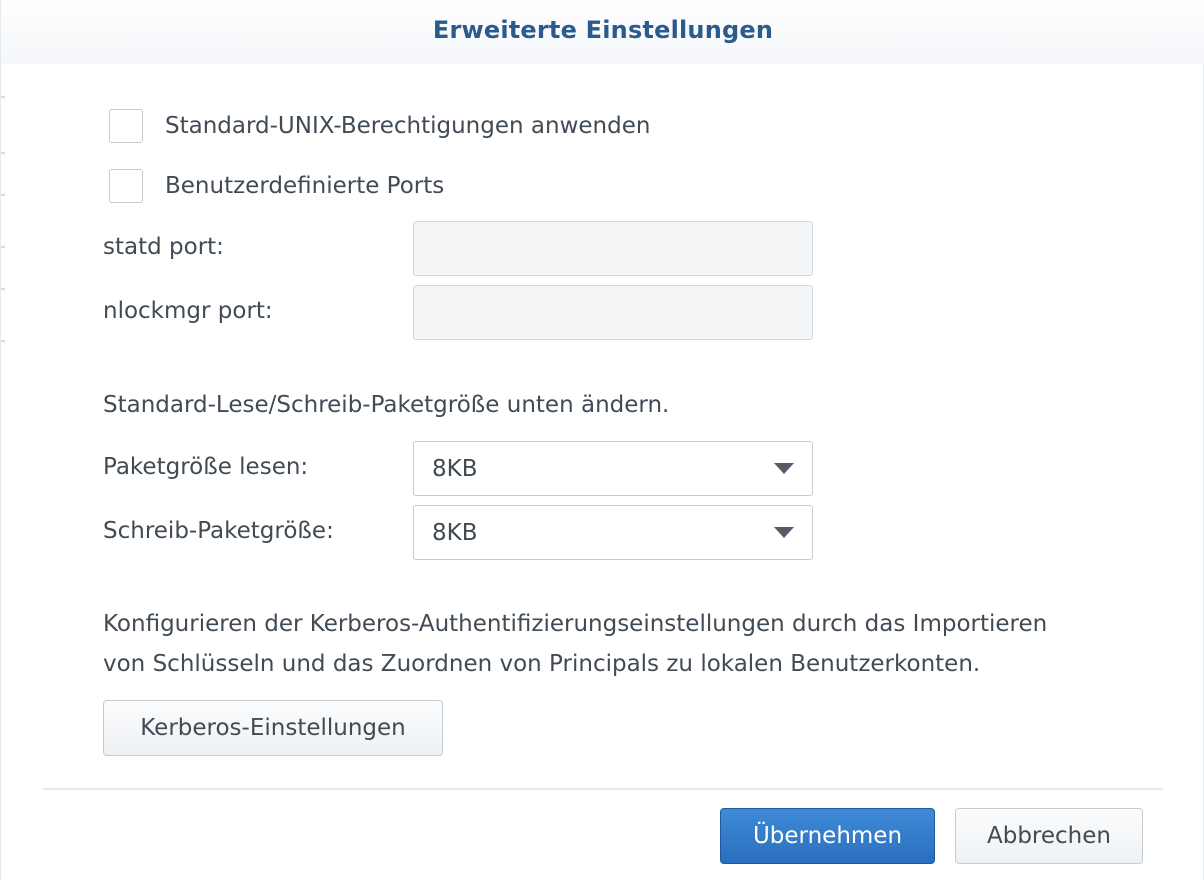 The width and height of the screenshot is (1204, 880). I want to click on statd-port-input, so click(613, 248).